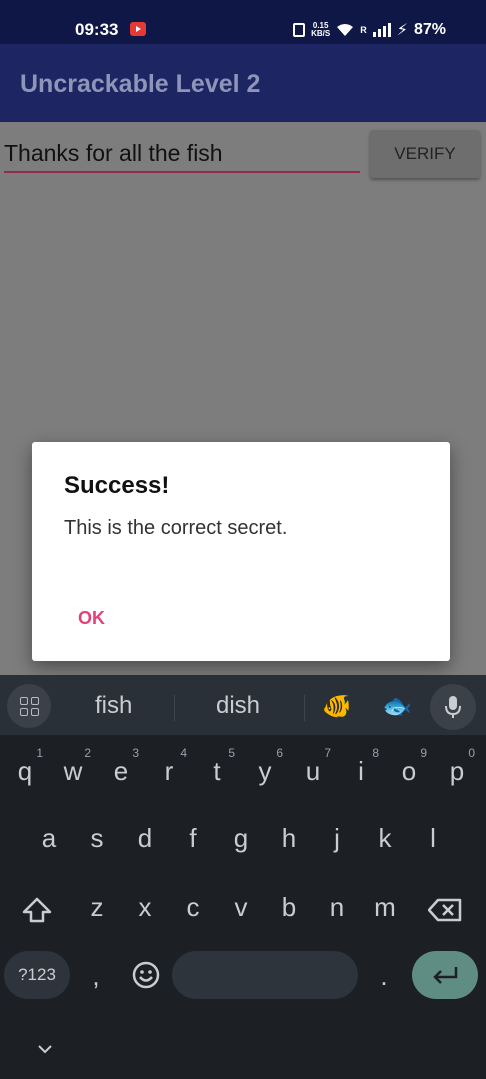 This screenshot has width=486, height=1079. Describe the element at coordinates (397, 706) in the screenshot. I see `fish-emoji-suggestion: 🐟` at that location.